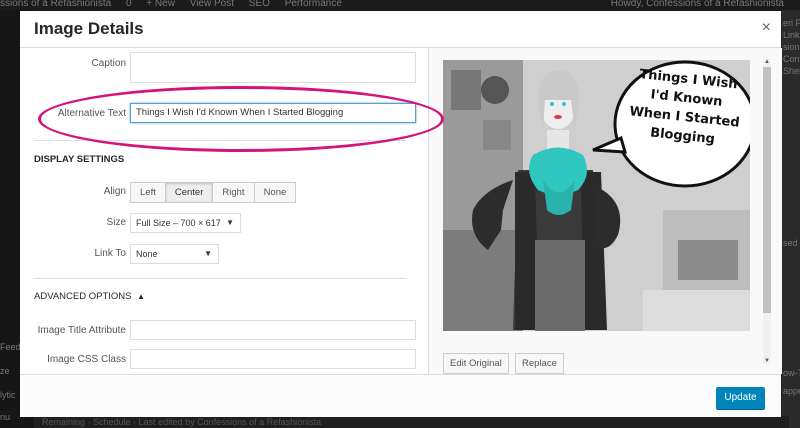 The image size is (800, 428). I want to click on bg-snippet: Linke, so click(791, 35).